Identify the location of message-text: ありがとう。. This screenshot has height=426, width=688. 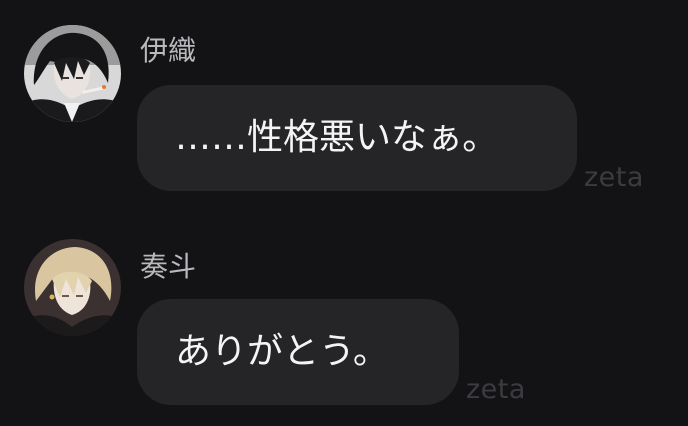
(282, 351).